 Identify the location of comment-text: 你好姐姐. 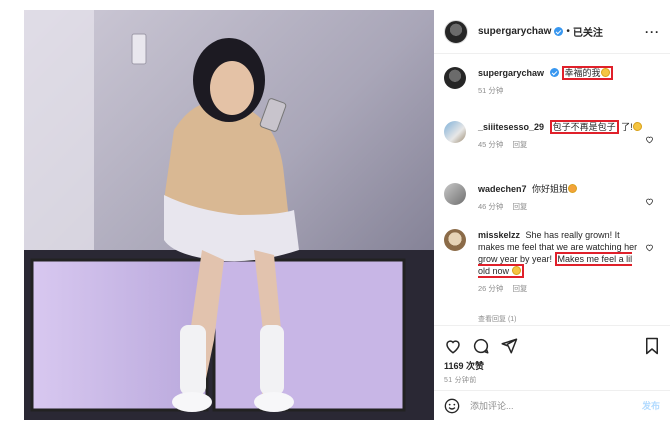
(550, 189).